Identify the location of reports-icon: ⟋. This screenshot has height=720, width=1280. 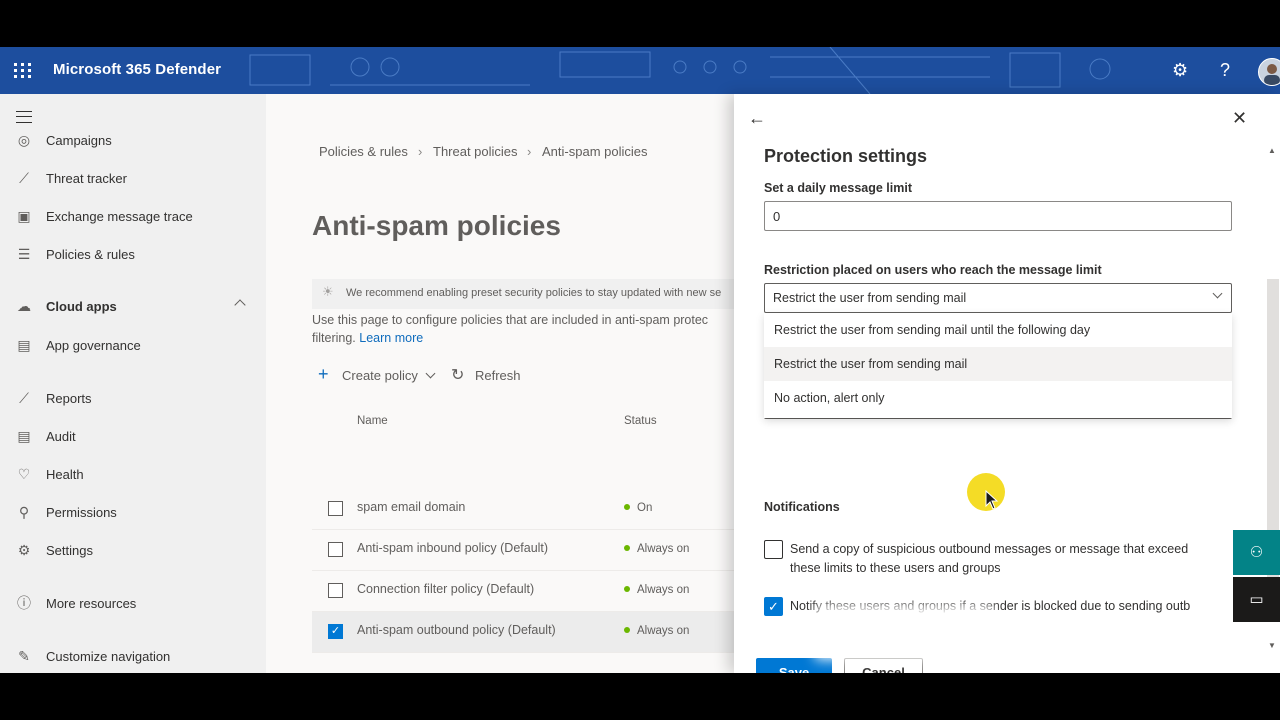
(24, 398).